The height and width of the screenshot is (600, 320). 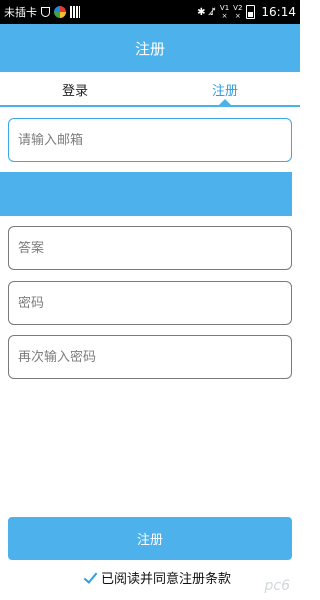 I want to click on tab-login-label: 登录, so click(x=74, y=91).